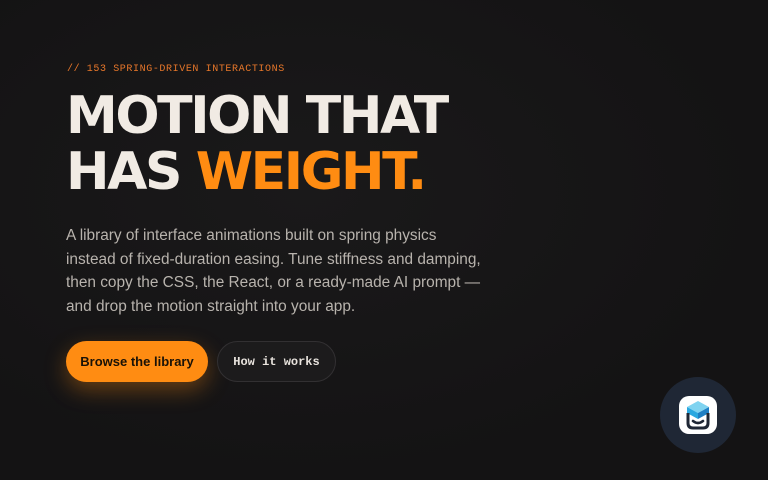  I want to click on floating-widget-button, so click(698, 415).